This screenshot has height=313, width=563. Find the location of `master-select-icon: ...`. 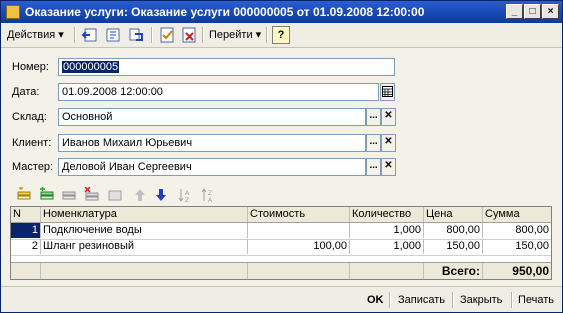

master-select-icon: ... is located at coordinates (373, 167).